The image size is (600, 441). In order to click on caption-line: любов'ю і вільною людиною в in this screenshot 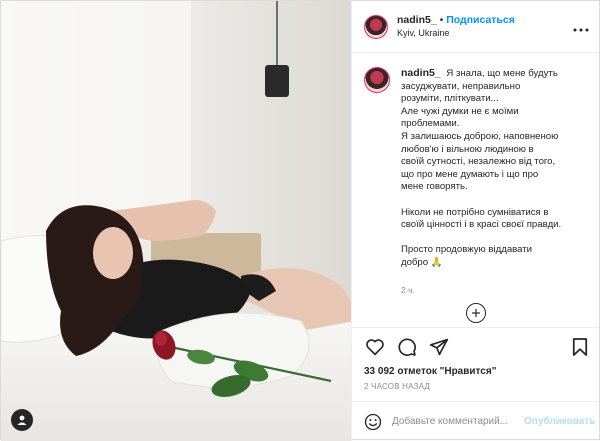, I will do `click(467, 149)`.